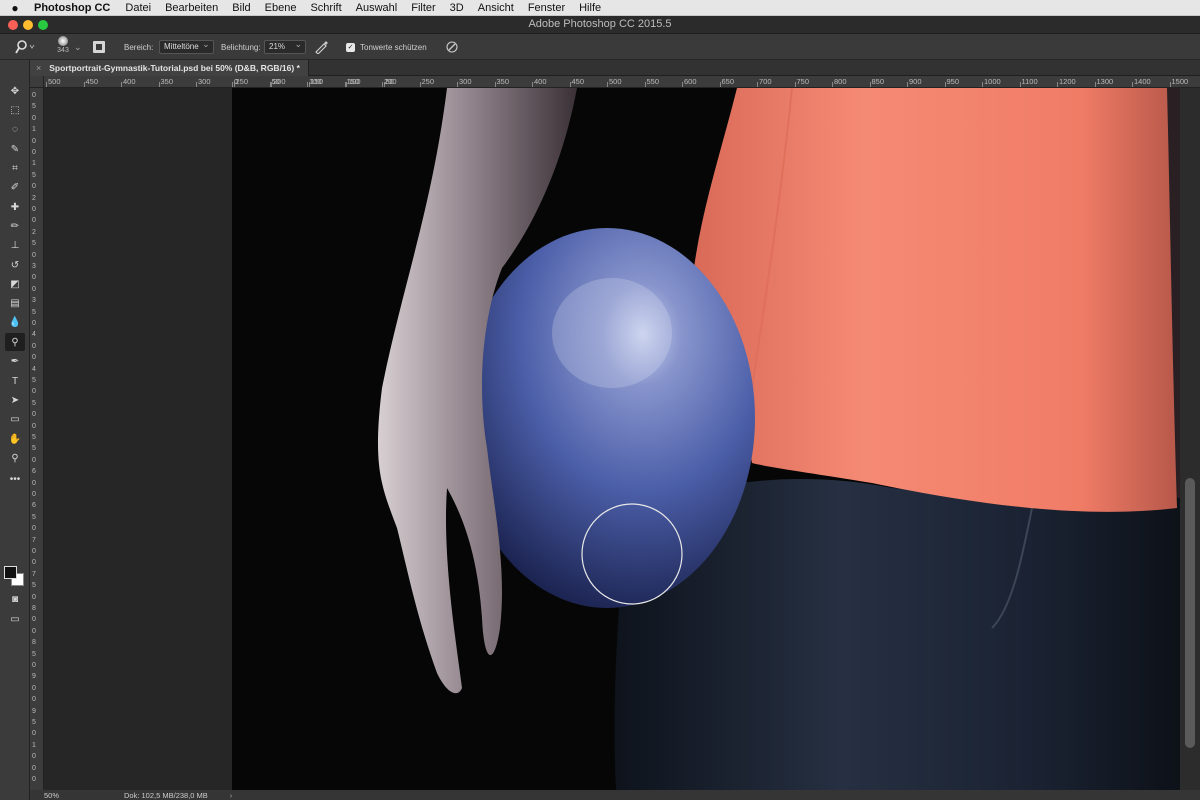 Image resolution: width=1200 pixels, height=800 pixels. I want to click on apple-icon: ●, so click(15, 8).